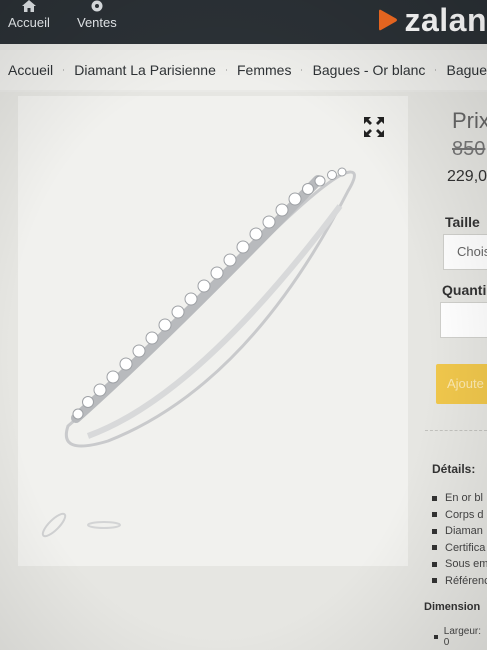 This screenshot has height=650, width=487. What do you see at coordinates (454, 469) in the screenshot?
I see `details-title: Détails:` at bounding box center [454, 469].